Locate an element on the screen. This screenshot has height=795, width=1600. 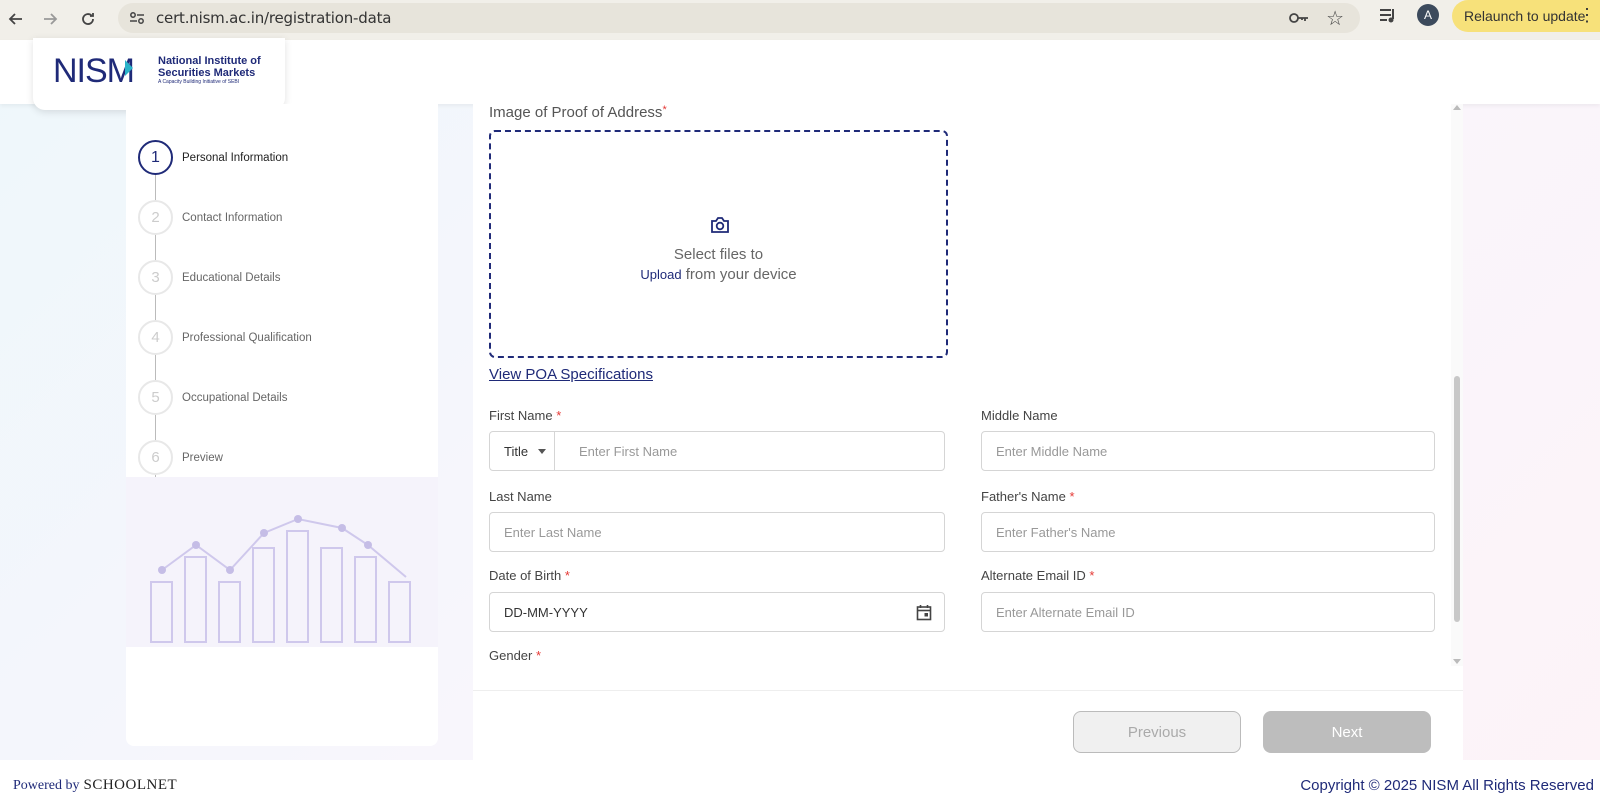
form-scrollbar is located at coordinates (1457, 385).